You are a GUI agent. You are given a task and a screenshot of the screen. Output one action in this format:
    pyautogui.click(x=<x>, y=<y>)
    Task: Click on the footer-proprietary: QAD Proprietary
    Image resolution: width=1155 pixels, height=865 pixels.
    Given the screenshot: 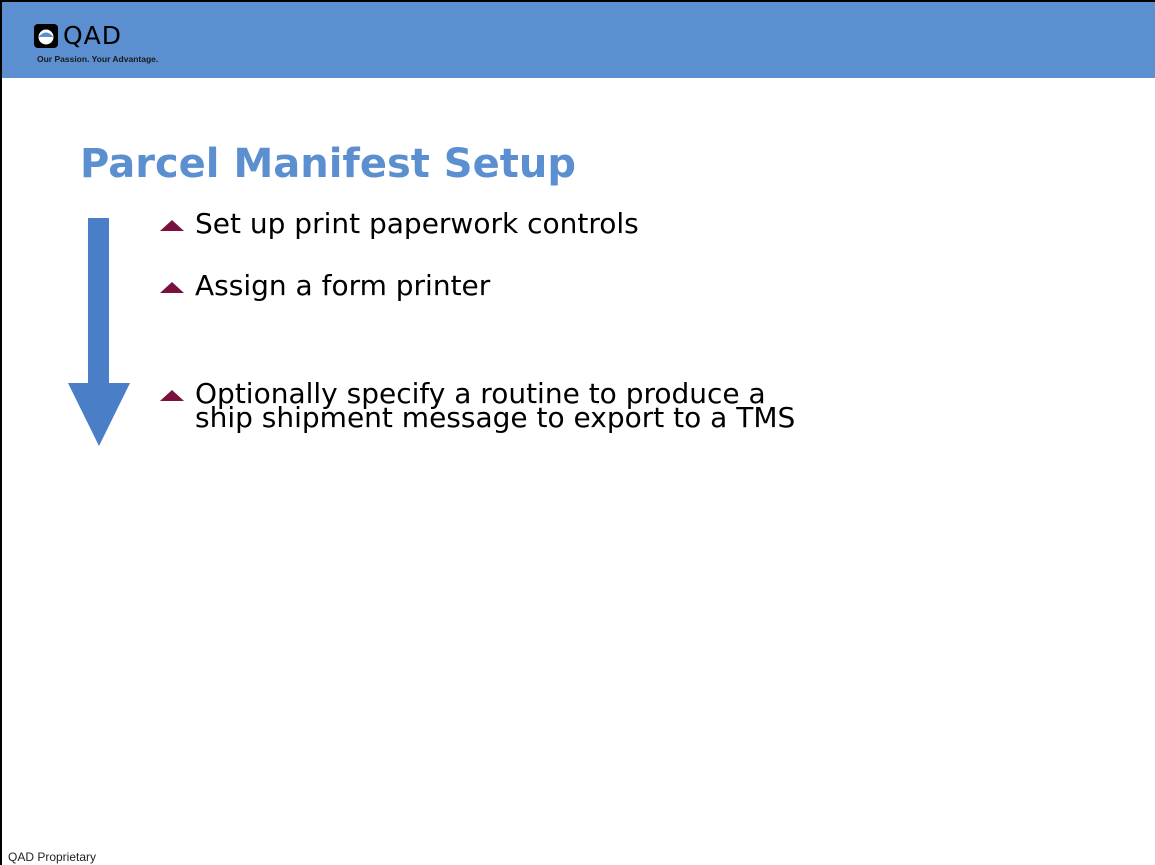 What is the action you would take?
    pyautogui.click(x=52, y=857)
    